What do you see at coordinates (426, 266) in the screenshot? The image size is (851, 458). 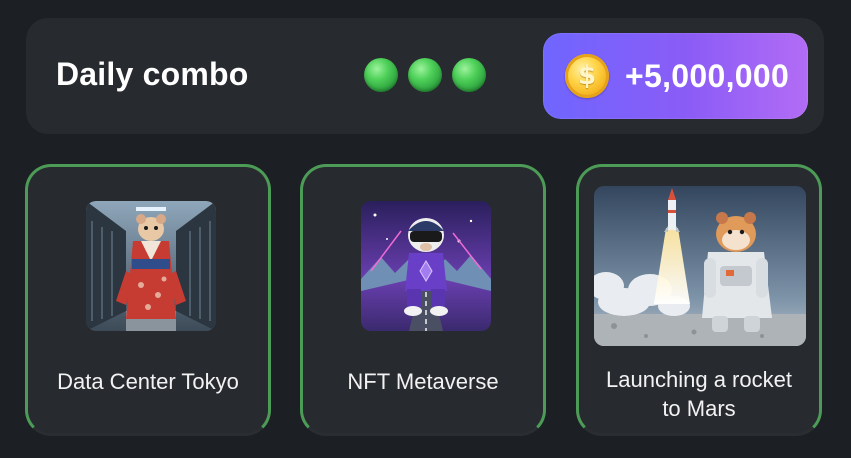 I see `hamster-vr-headset-running-image` at bounding box center [426, 266].